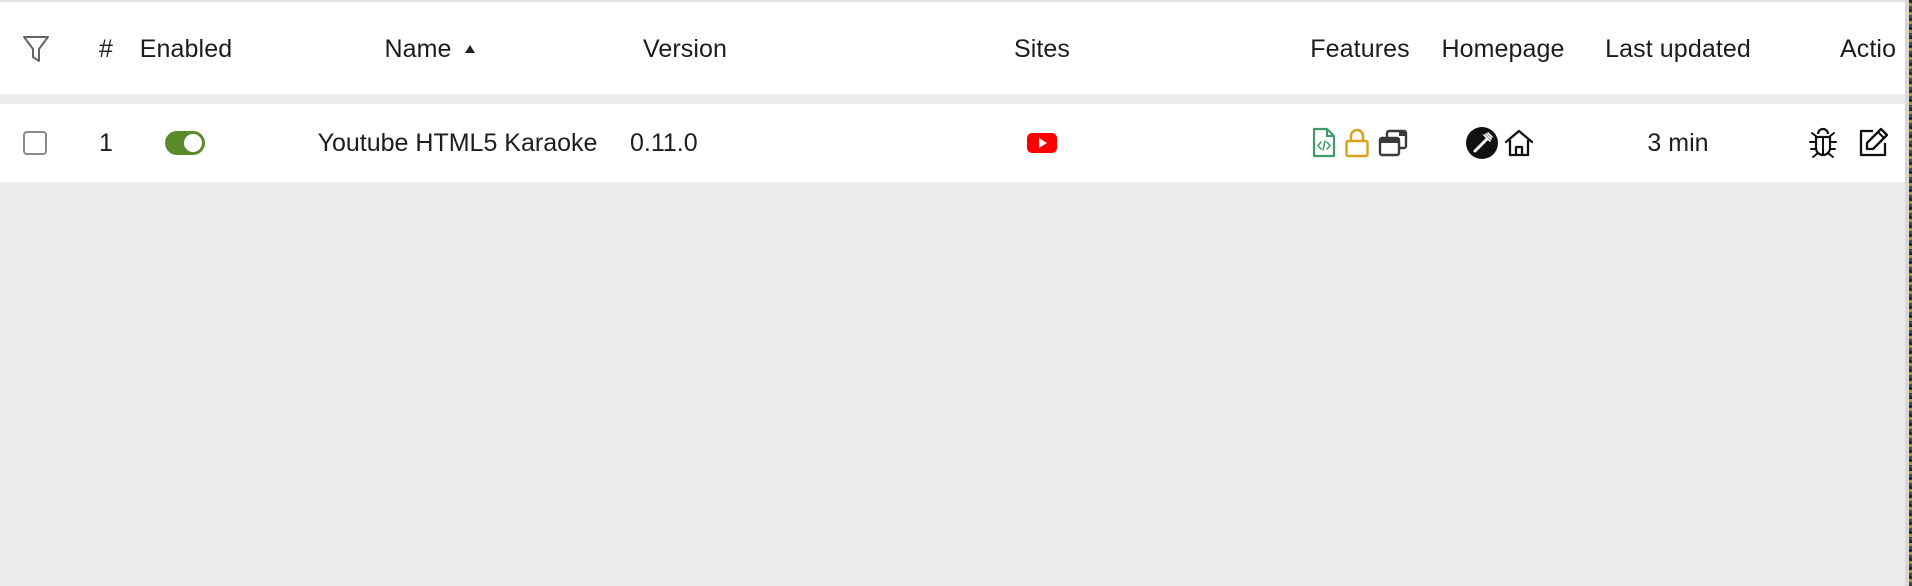  What do you see at coordinates (1503, 48) in the screenshot?
I see `header-homepage: Homepage` at bounding box center [1503, 48].